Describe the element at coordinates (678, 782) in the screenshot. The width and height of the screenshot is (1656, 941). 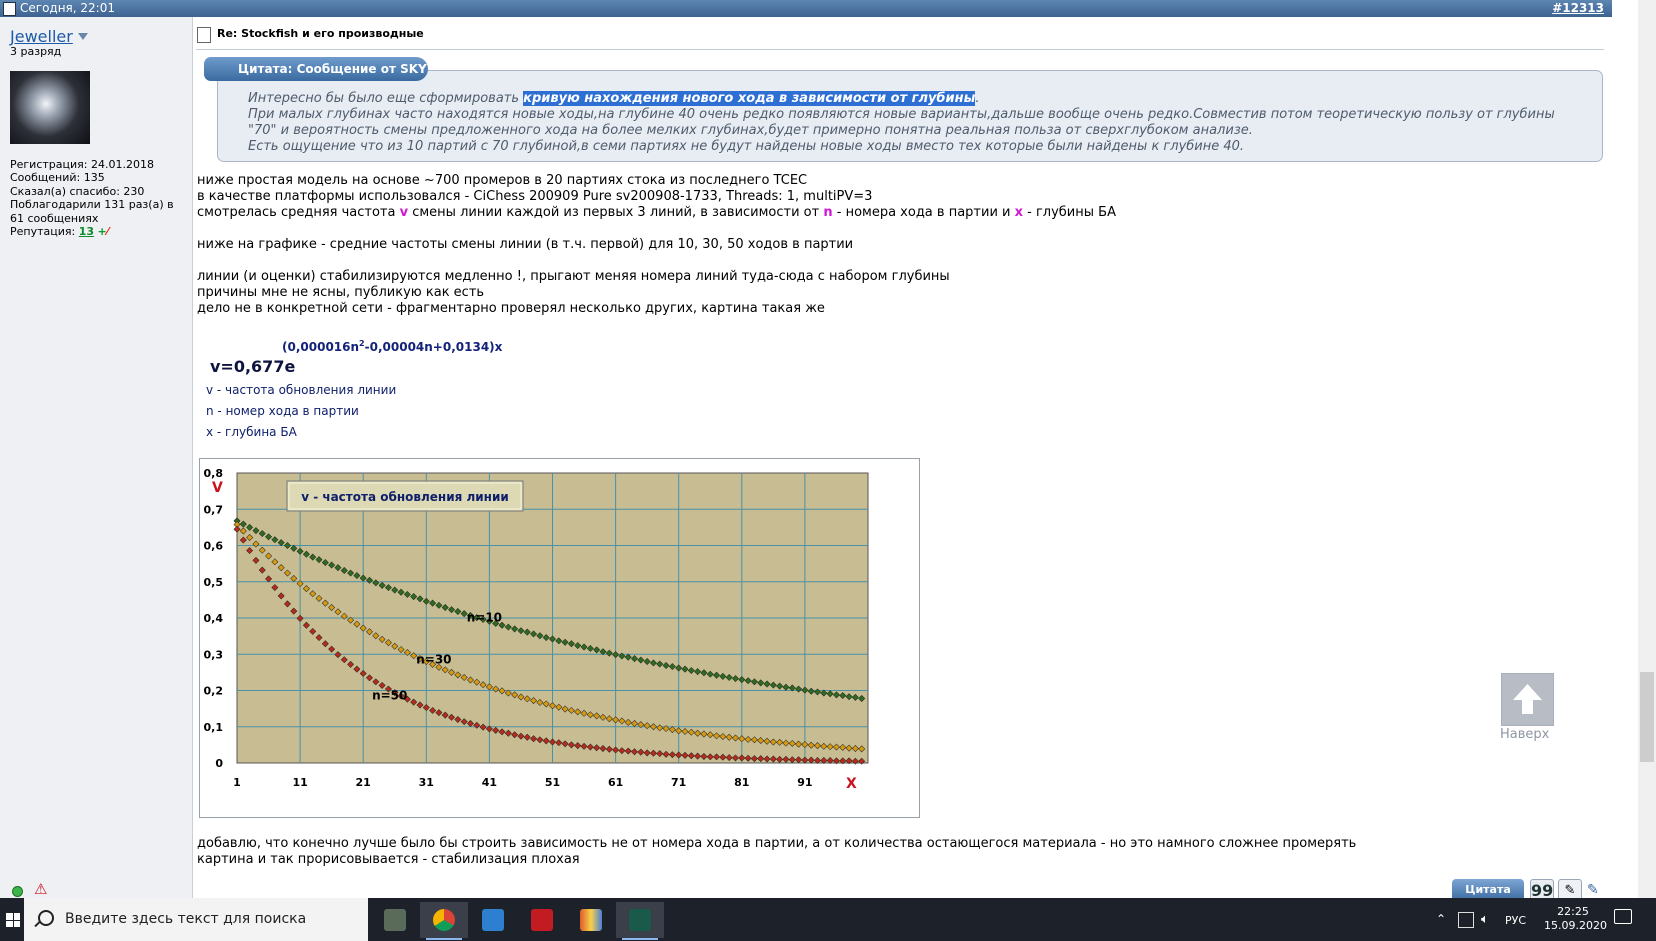
I see `x-tick-label: 71` at that location.